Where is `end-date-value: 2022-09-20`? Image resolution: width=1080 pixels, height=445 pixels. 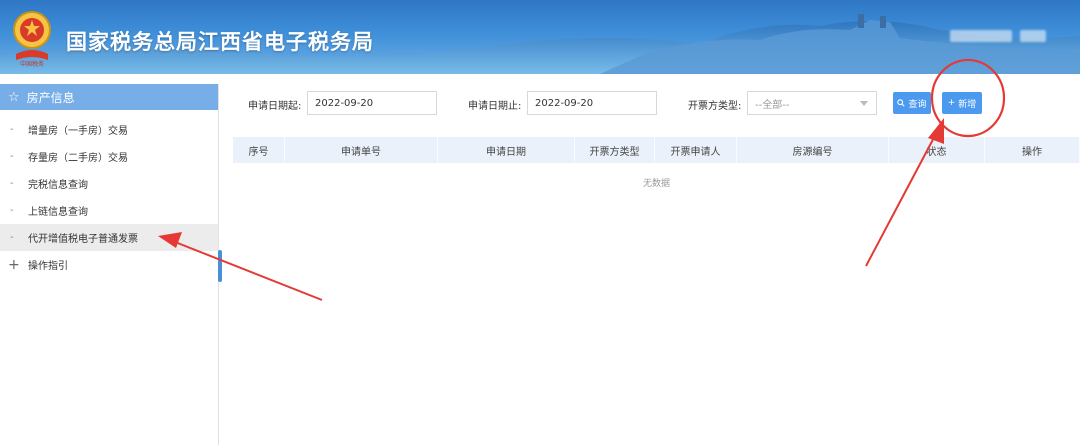
end-date-value: 2022-09-20 is located at coordinates (564, 103).